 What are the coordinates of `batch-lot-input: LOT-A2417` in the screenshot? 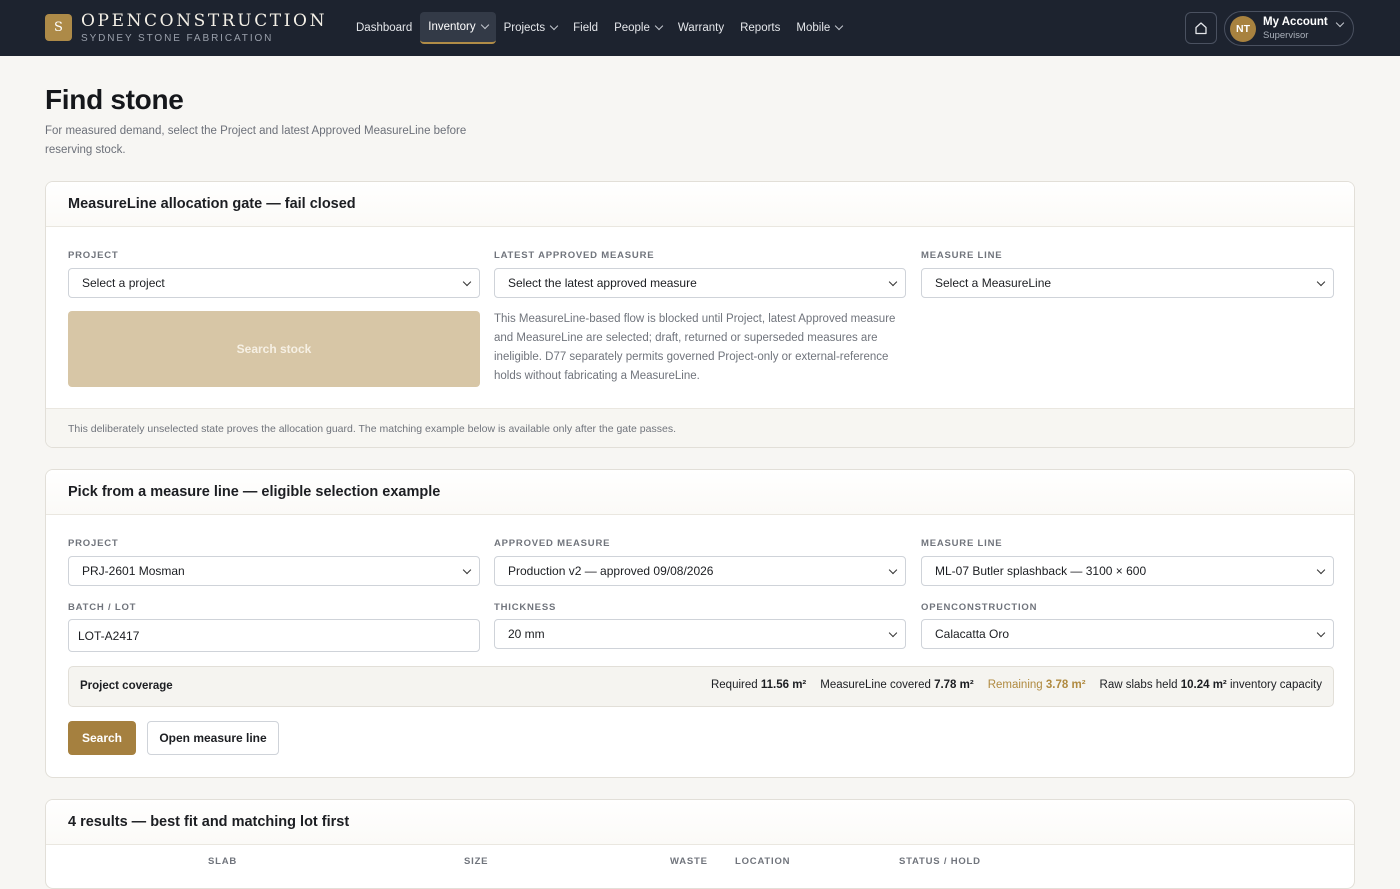 It's located at (274, 635).